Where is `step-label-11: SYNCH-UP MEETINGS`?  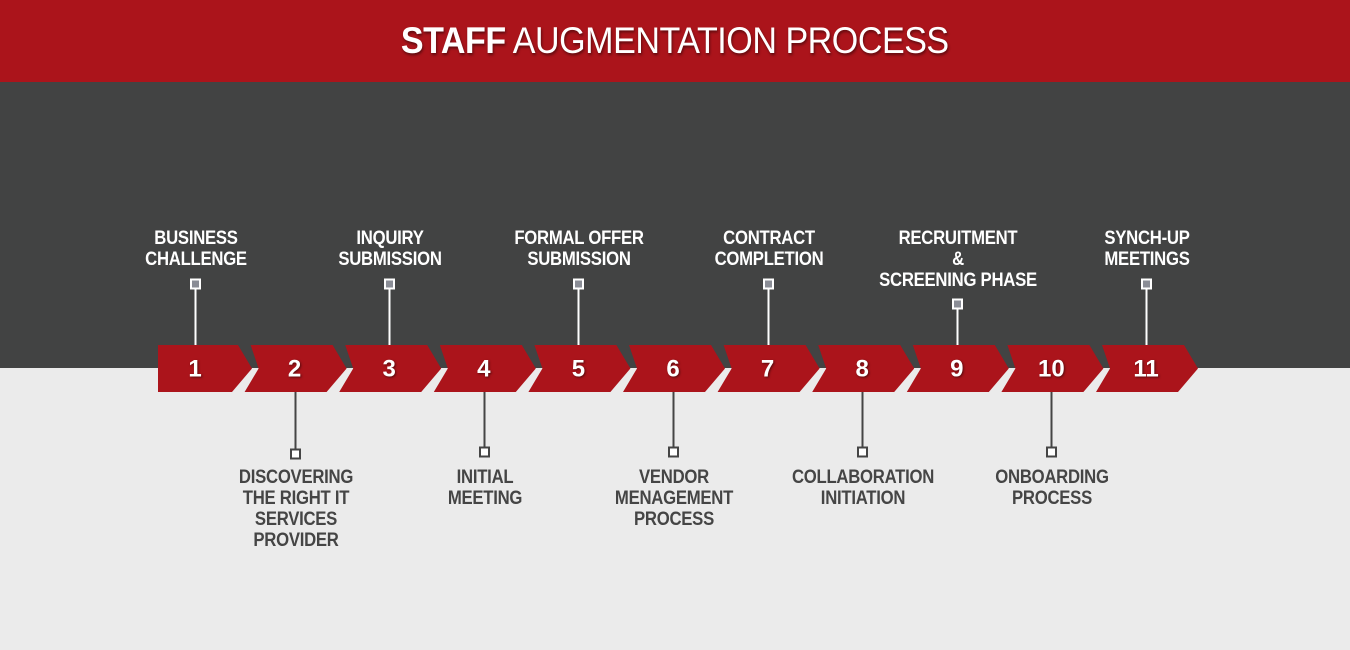 step-label-11: SYNCH-UP MEETINGS is located at coordinates (1146, 249).